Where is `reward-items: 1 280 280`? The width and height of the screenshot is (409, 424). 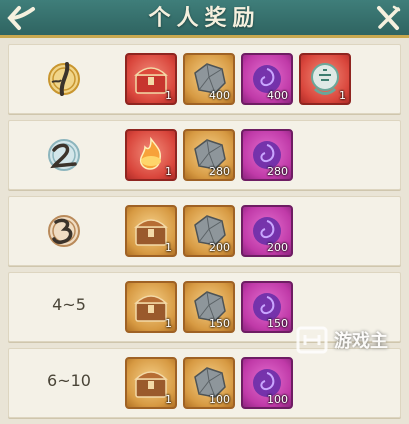 reward-items: 1 280 280 is located at coordinates (209, 155).